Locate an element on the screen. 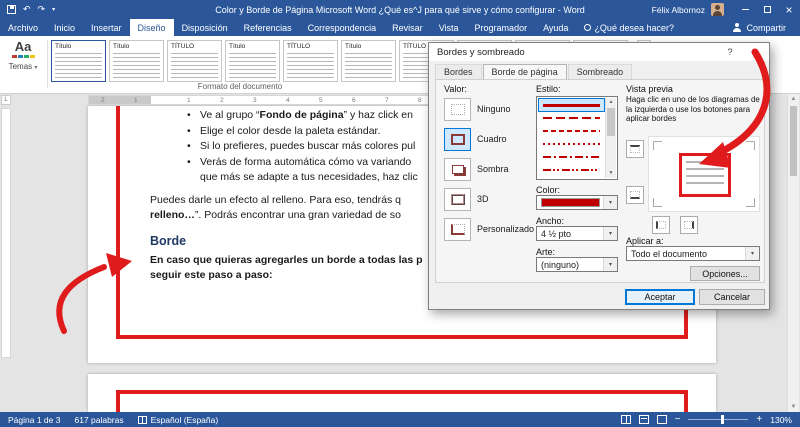 This screenshot has height=427, width=800. valor-option-ninguno: Ninguno is located at coordinates (489, 109).